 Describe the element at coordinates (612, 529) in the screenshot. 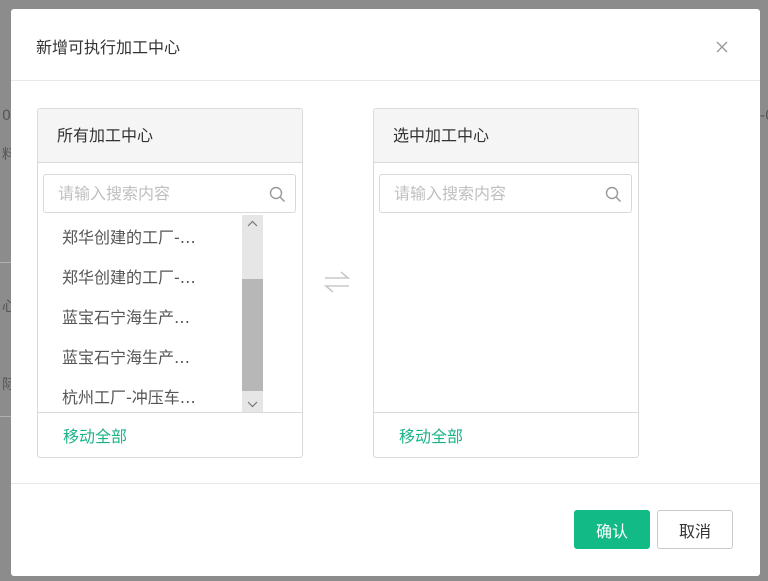

I see `confirm-button: 确认` at that location.